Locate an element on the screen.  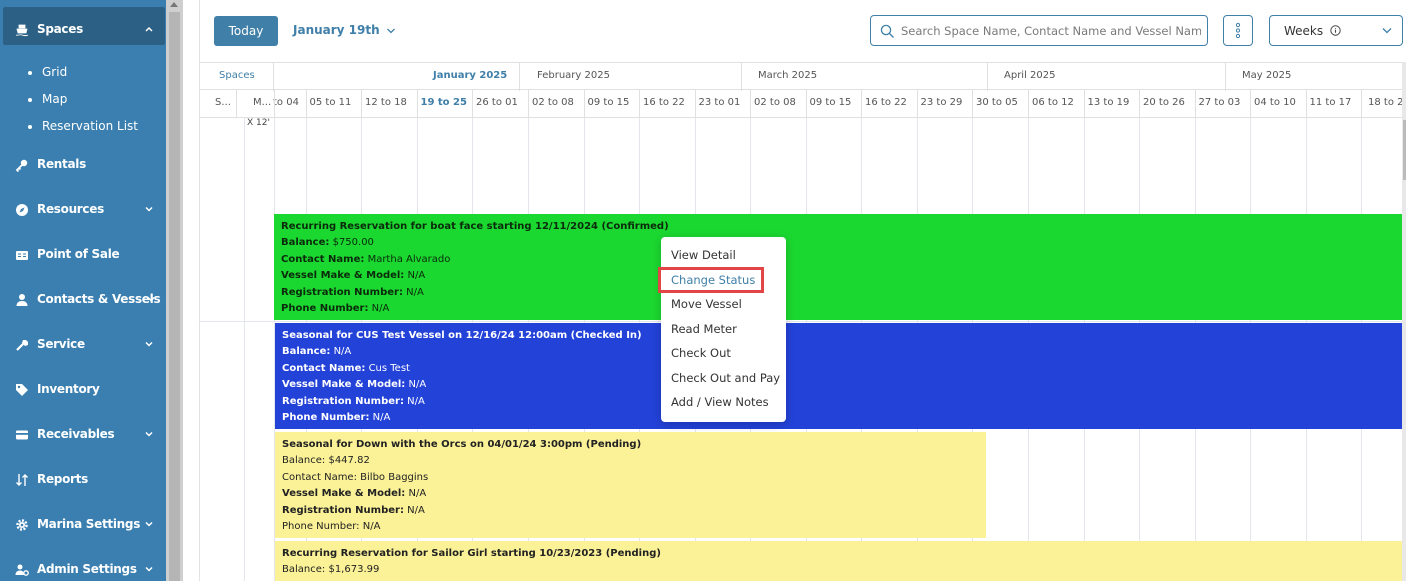
sidebar-item-resources: Resources is located at coordinates (83, 210).